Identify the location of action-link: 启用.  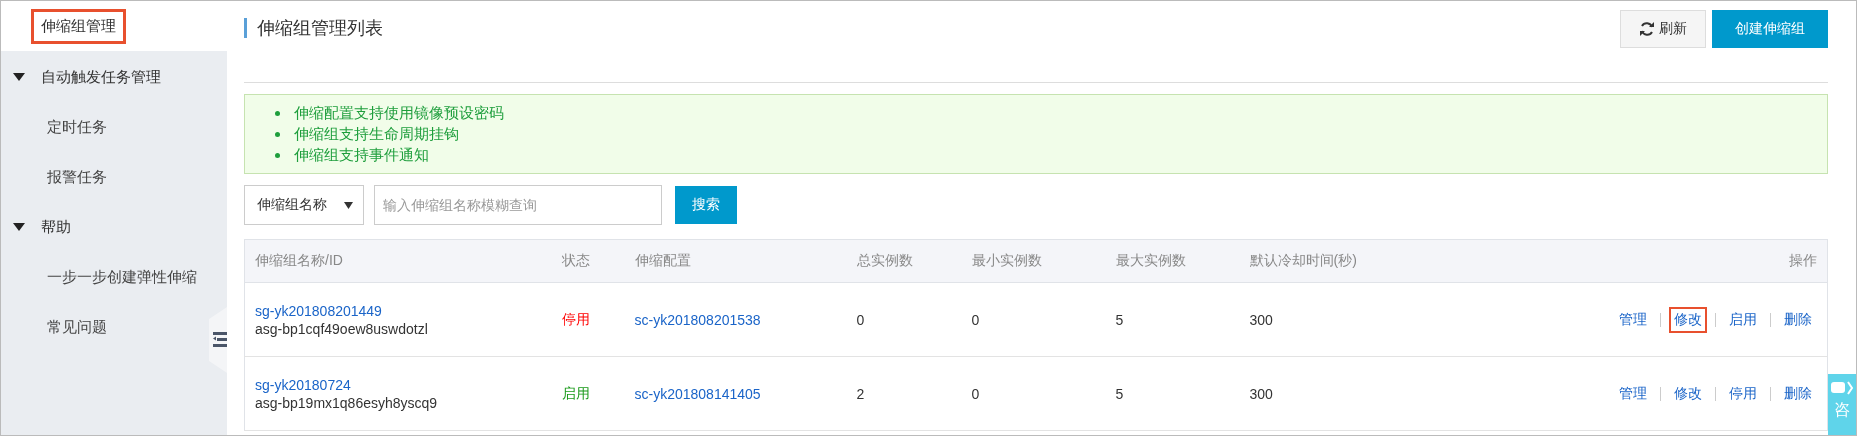
(1743, 319).